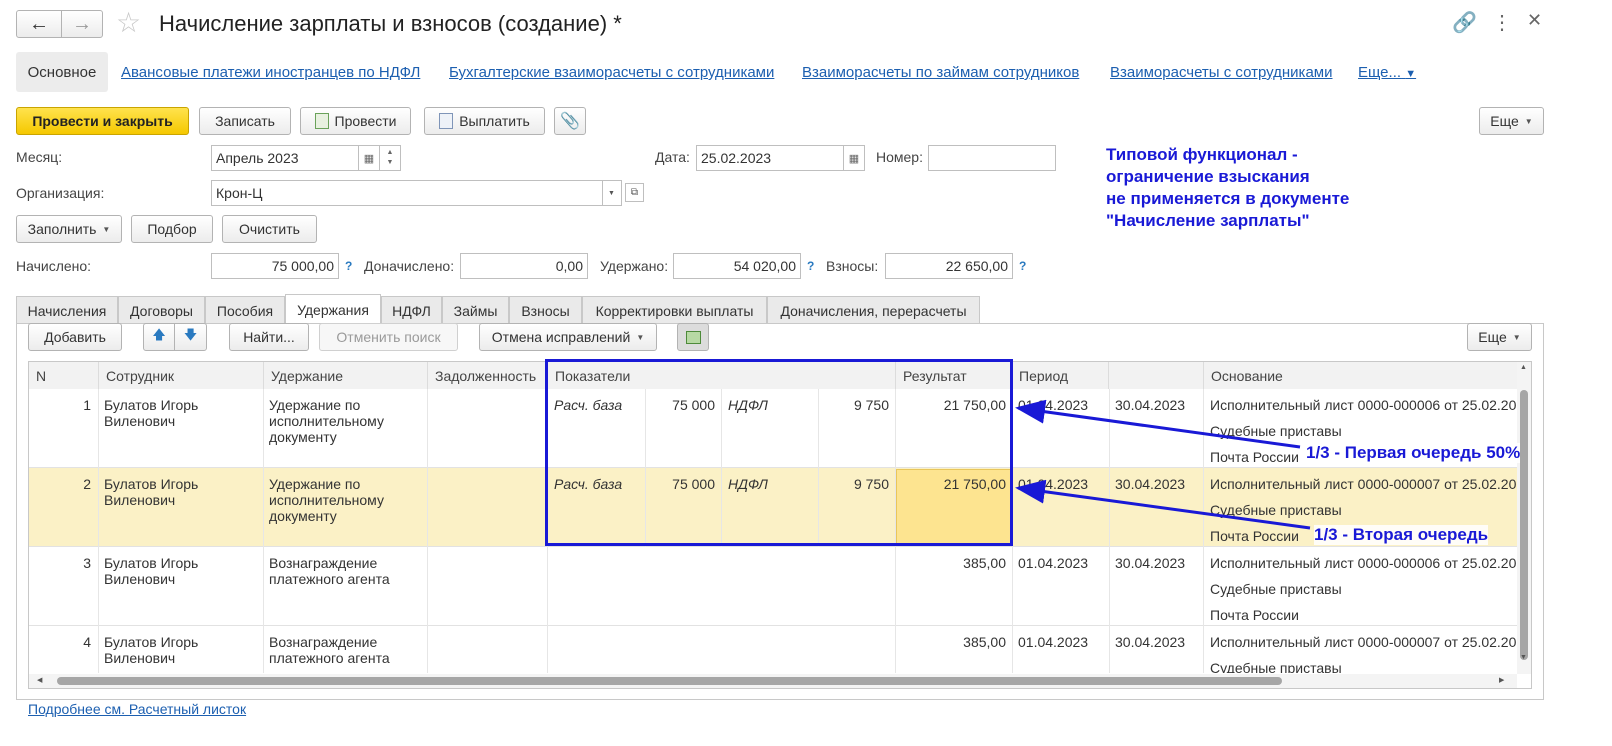  What do you see at coordinates (1401, 535) in the screenshot?
I see `annotation-second-queue: 1/3 - Вторая очередь` at bounding box center [1401, 535].